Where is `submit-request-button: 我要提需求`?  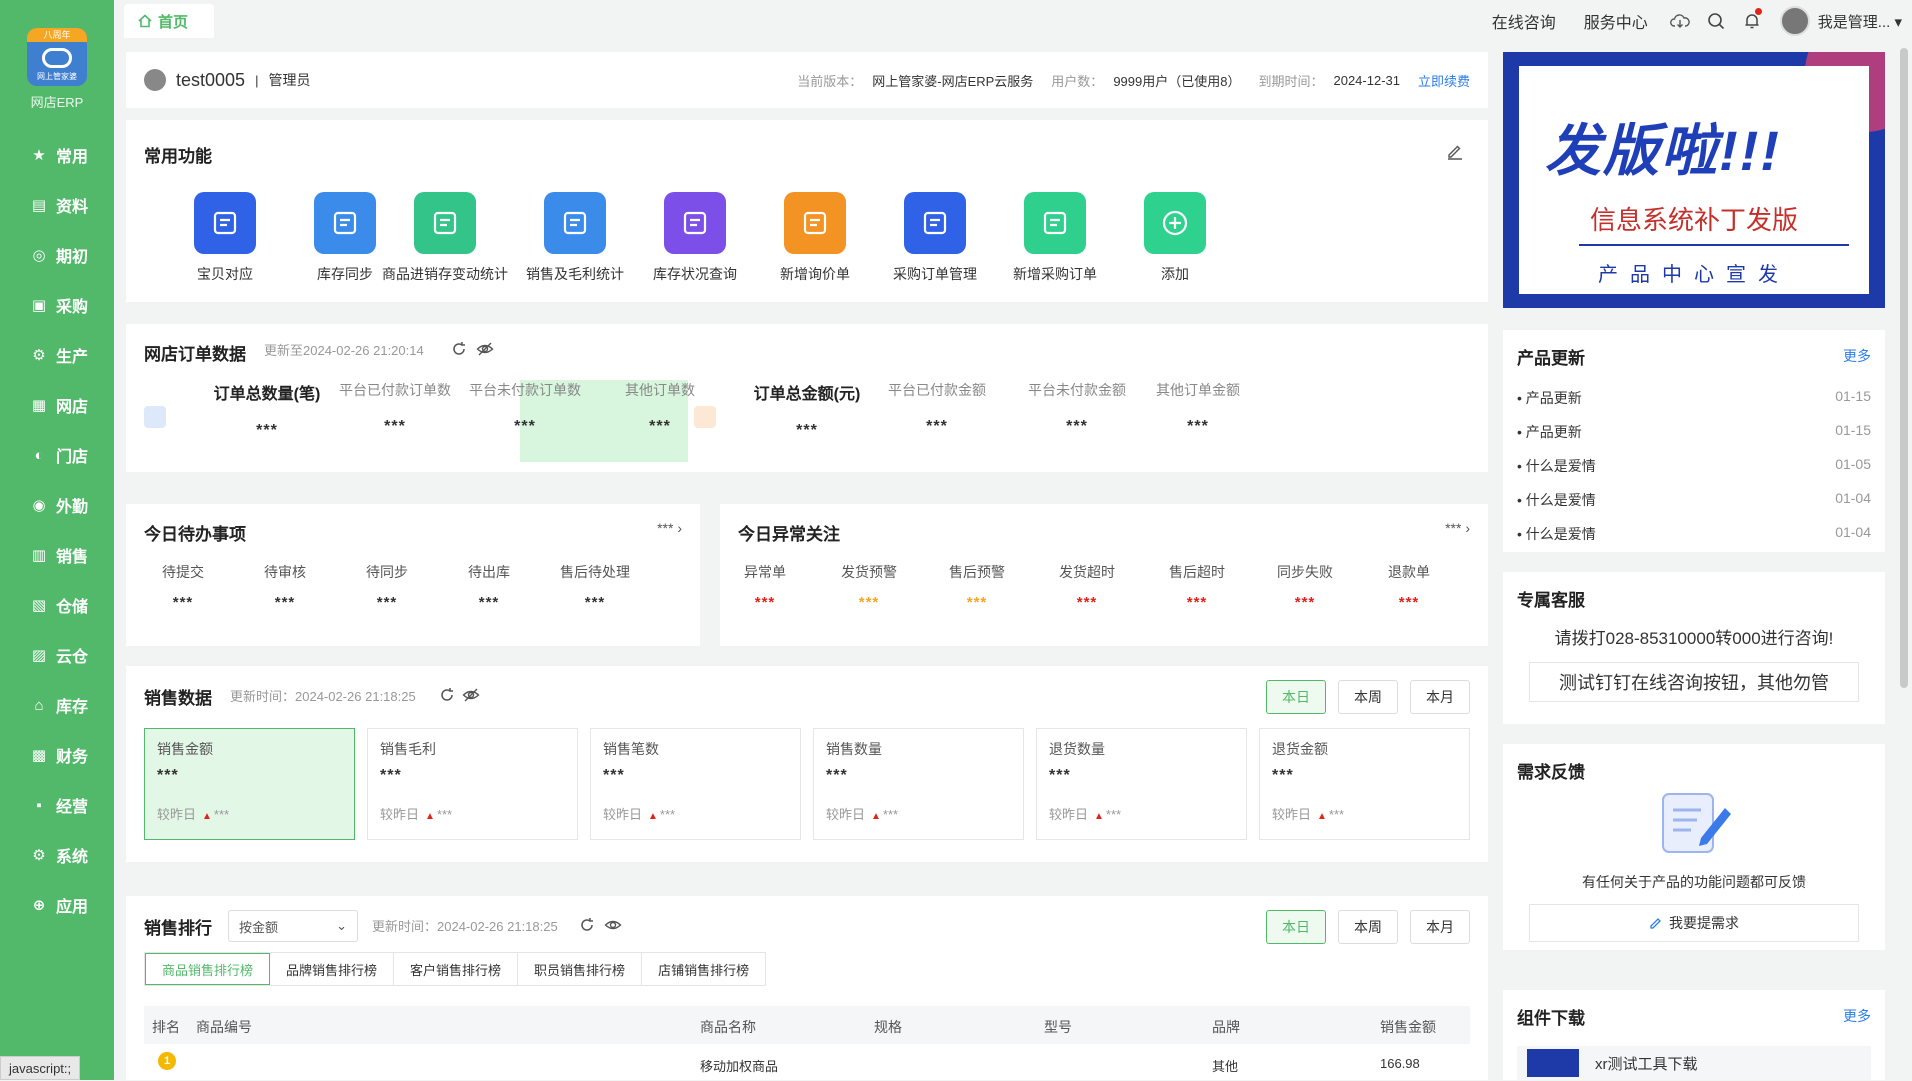 submit-request-button: 我要提需求 is located at coordinates (1694, 923).